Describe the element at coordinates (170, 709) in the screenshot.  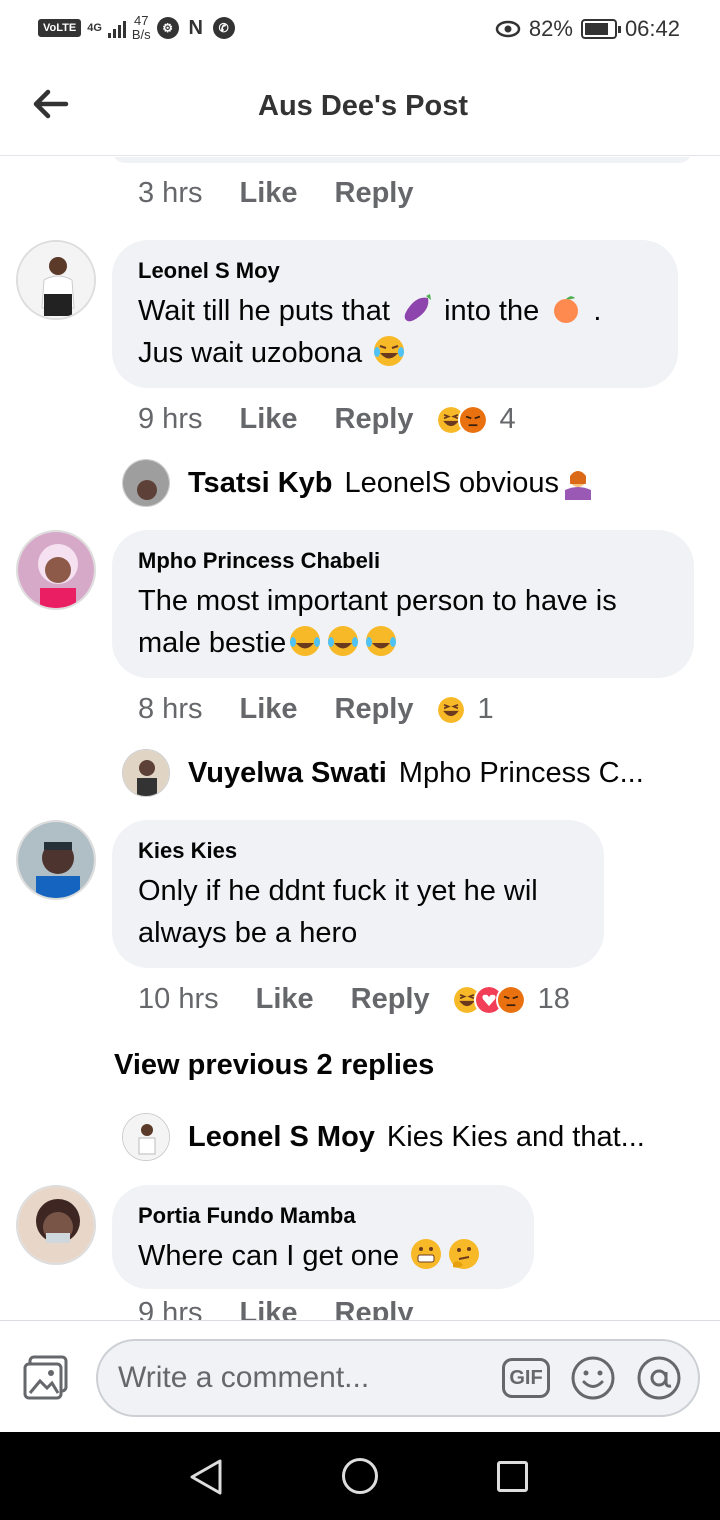
I see `comment-time: 8 hrs` at that location.